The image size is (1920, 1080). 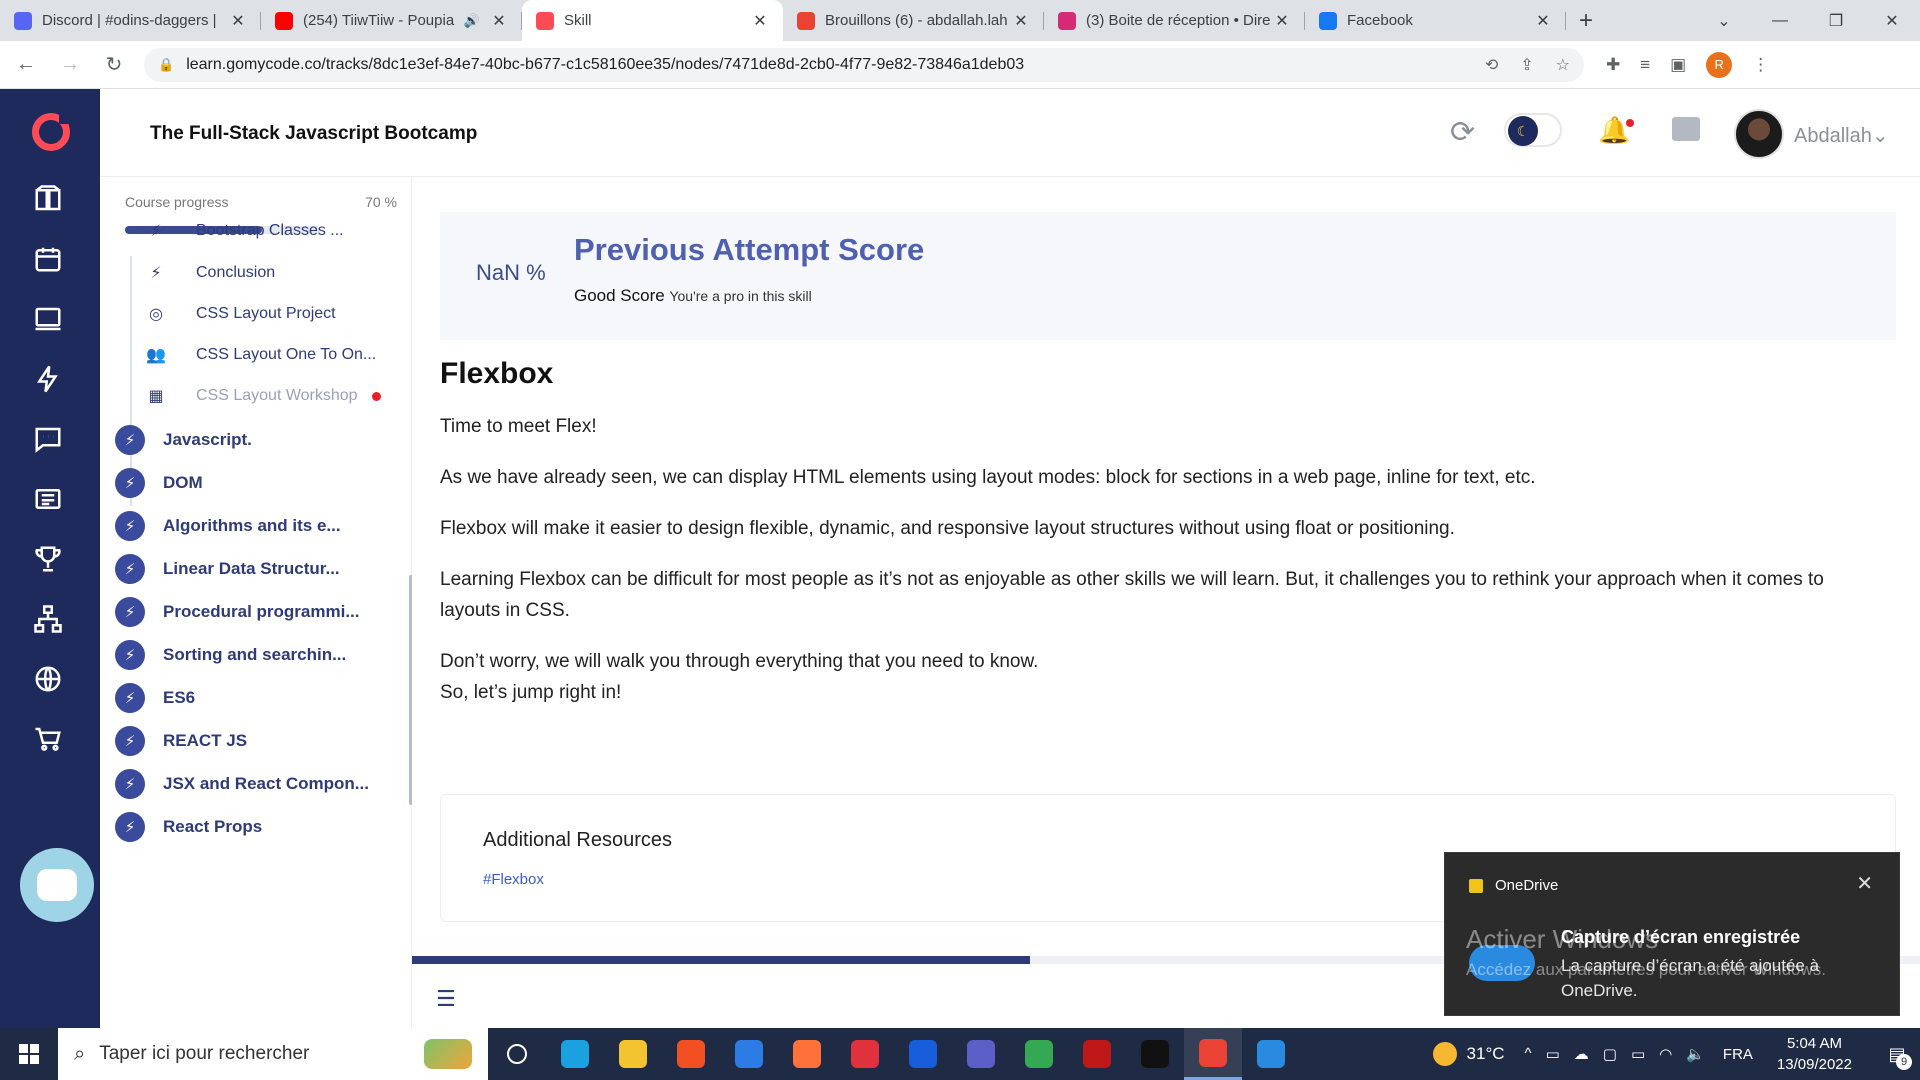 What do you see at coordinates (1780, 20) in the screenshot?
I see `minimize-button: —` at bounding box center [1780, 20].